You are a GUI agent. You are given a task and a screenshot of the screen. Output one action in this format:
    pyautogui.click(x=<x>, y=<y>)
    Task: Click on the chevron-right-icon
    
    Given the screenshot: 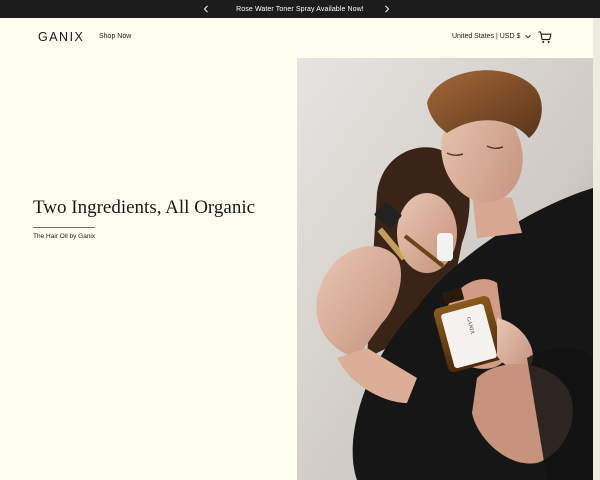 What is the action you would take?
    pyautogui.click(x=387, y=9)
    